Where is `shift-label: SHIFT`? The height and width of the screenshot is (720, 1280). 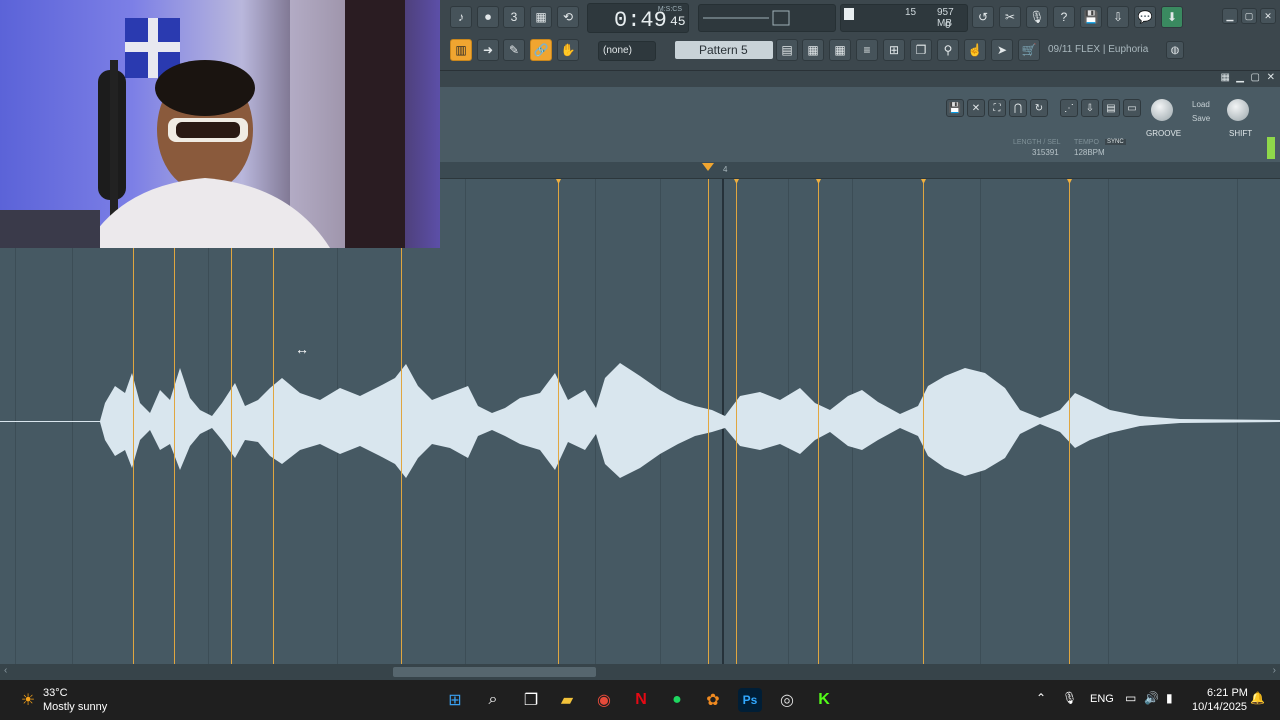 shift-label: SHIFT is located at coordinates (1241, 133).